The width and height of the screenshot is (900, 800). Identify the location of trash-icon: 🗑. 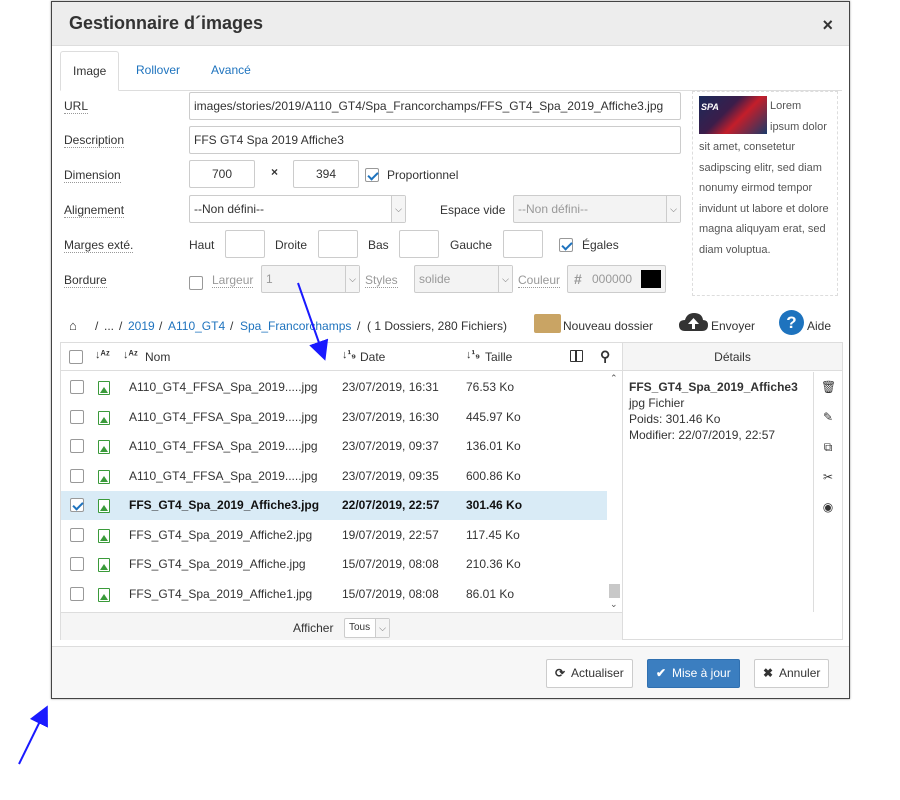
(828, 387).